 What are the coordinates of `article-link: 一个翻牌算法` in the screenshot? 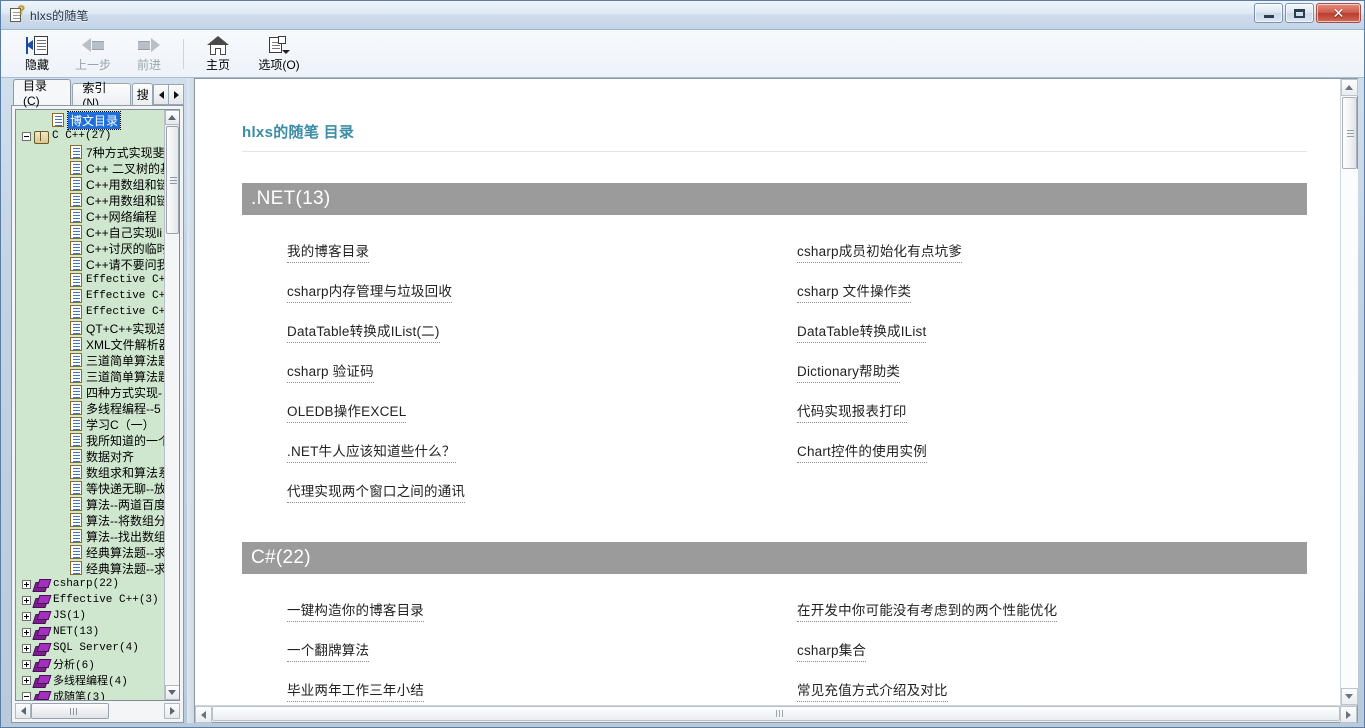 It's located at (328, 650).